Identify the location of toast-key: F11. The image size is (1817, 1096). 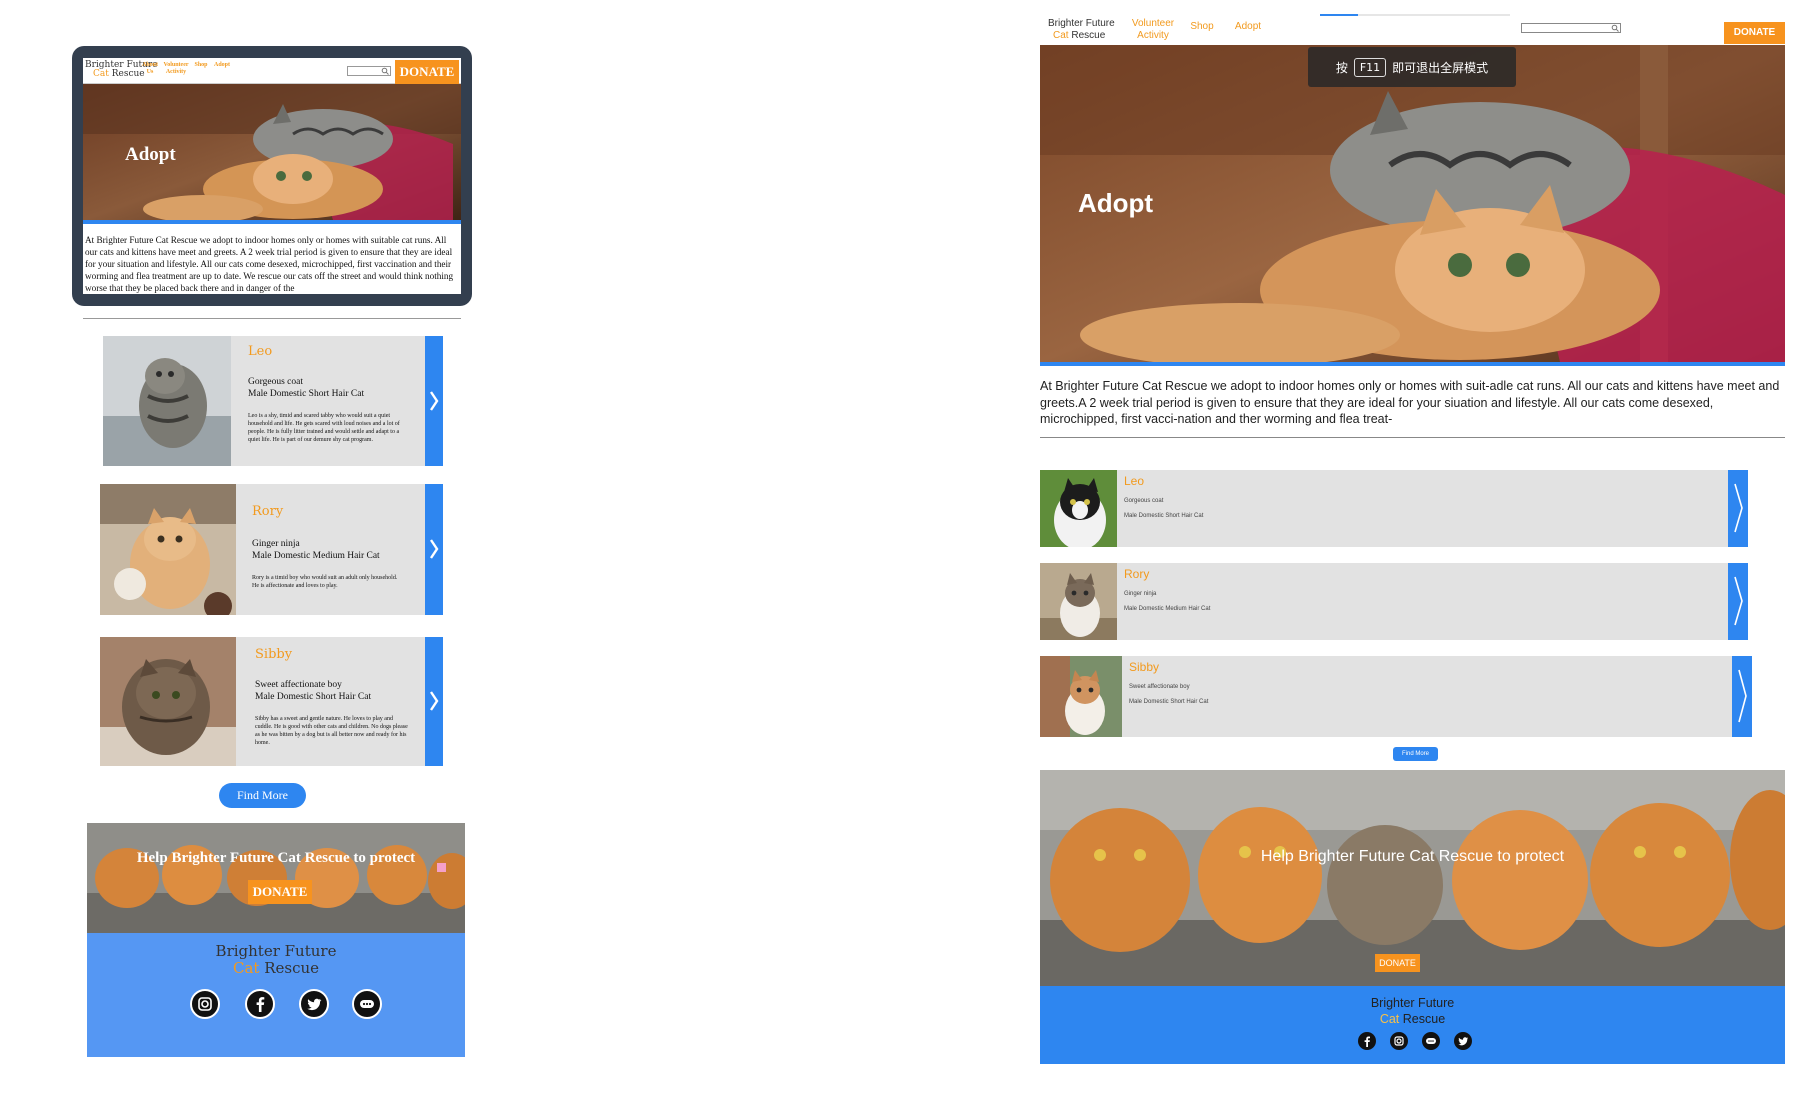
(1370, 67).